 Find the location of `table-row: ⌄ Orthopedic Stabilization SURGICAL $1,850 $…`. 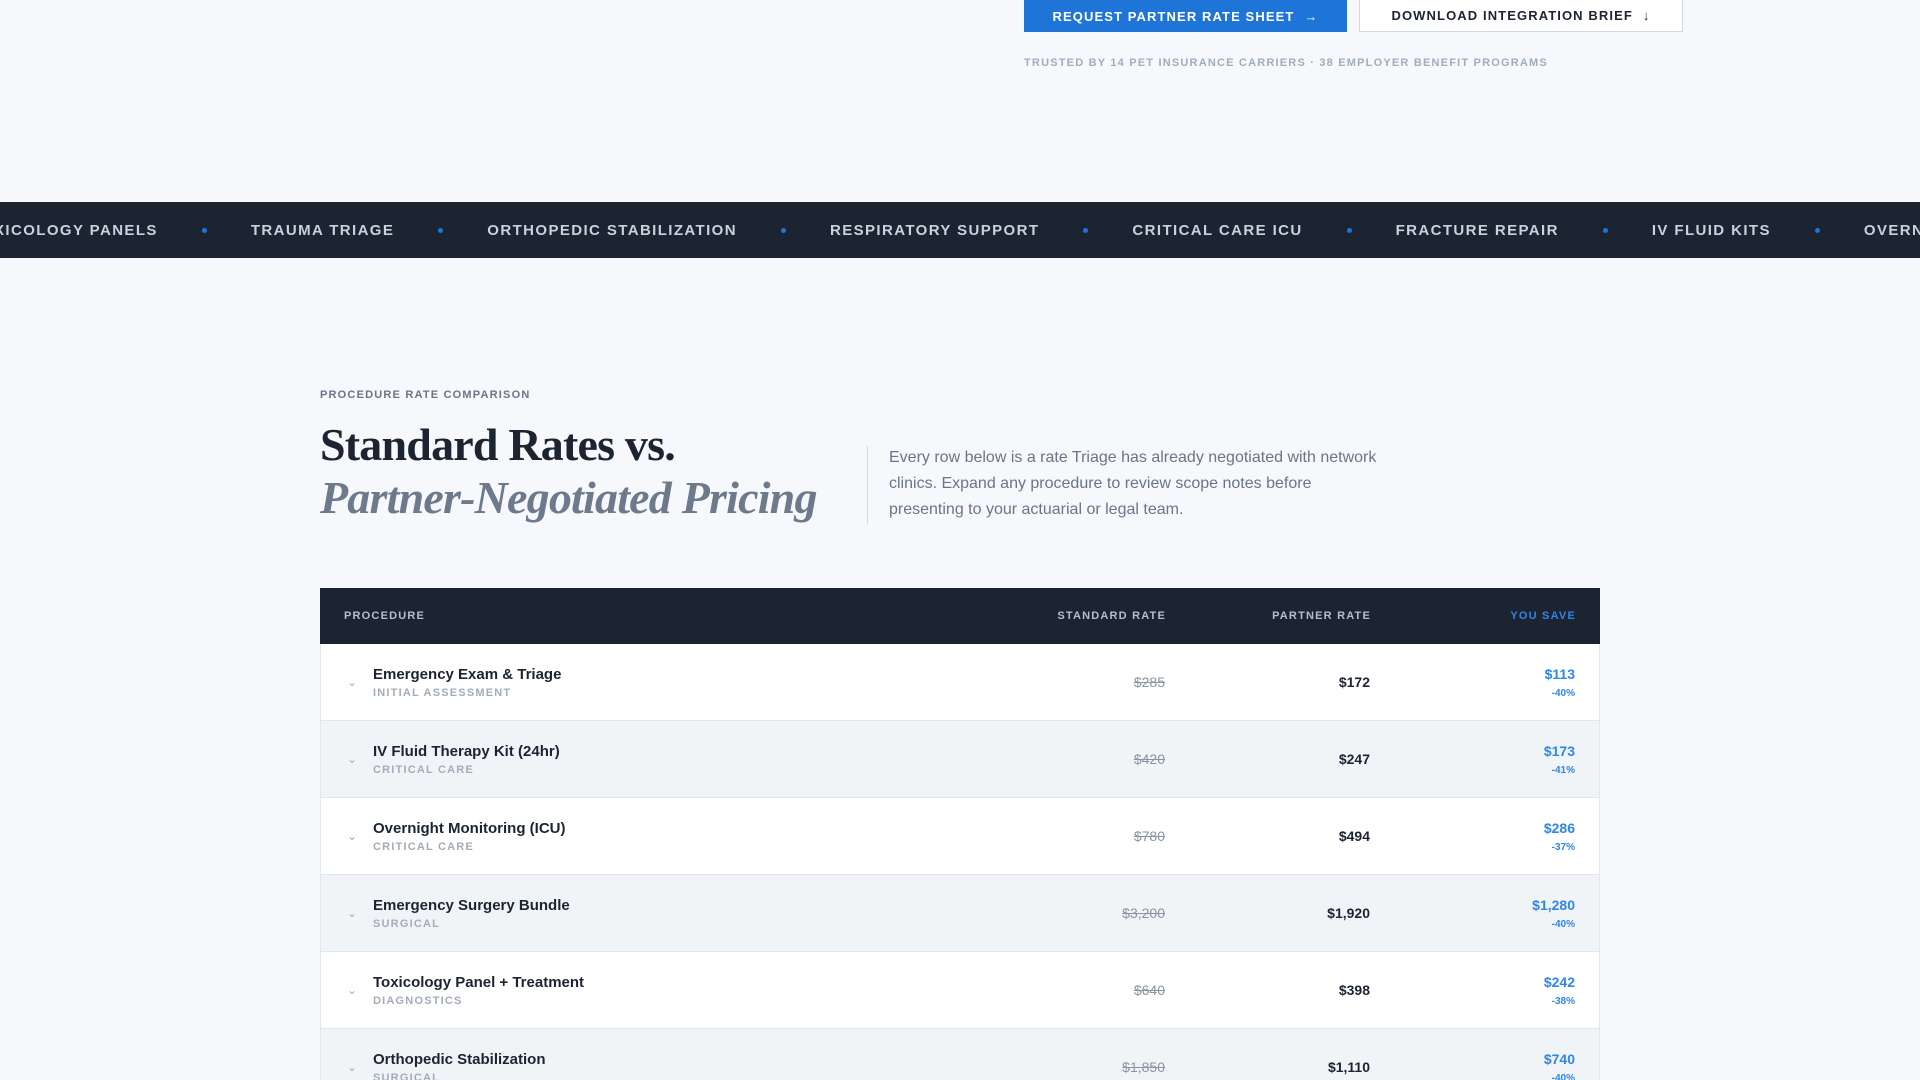

table-row: ⌄ Orthopedic Stabilization SURGICAL $1,850 $… is located at coordinates (960, 1054).